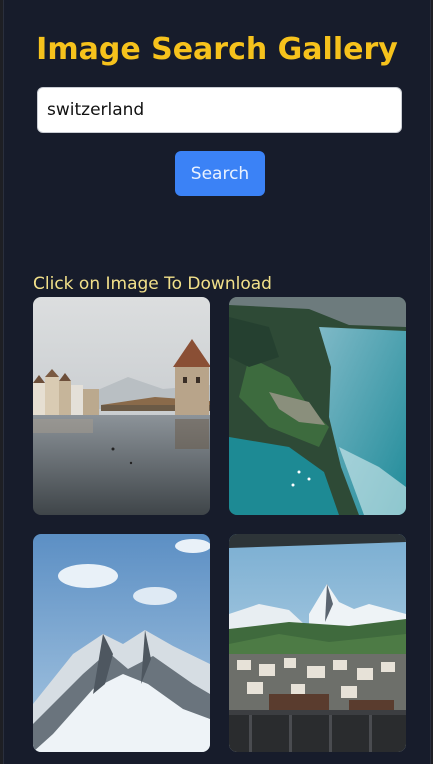 The width and height of the screenshot is (433, 764). I want to click on aerial-lake-photo, so click(317, 406).